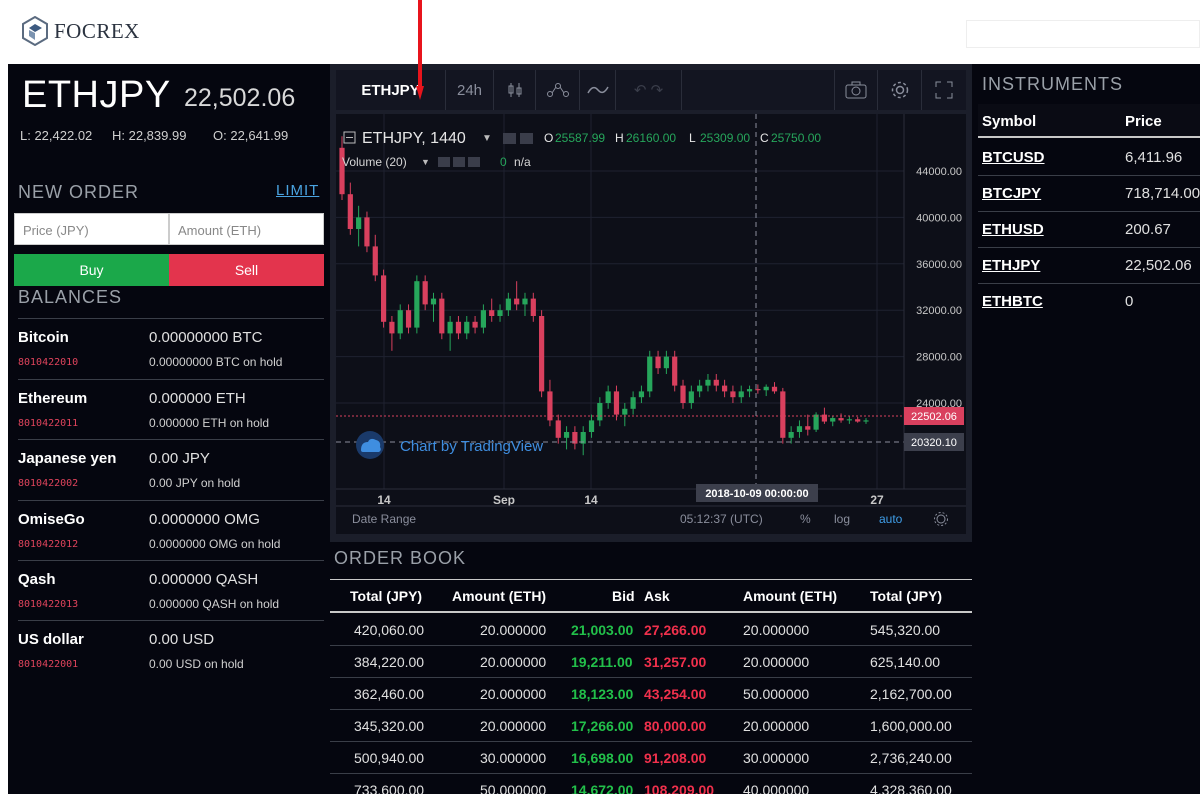 The image size is (1200, 794). Describe the element at coordinates (297, 190) in the screenshot. I see `limit-link: LIMIT` at that location.